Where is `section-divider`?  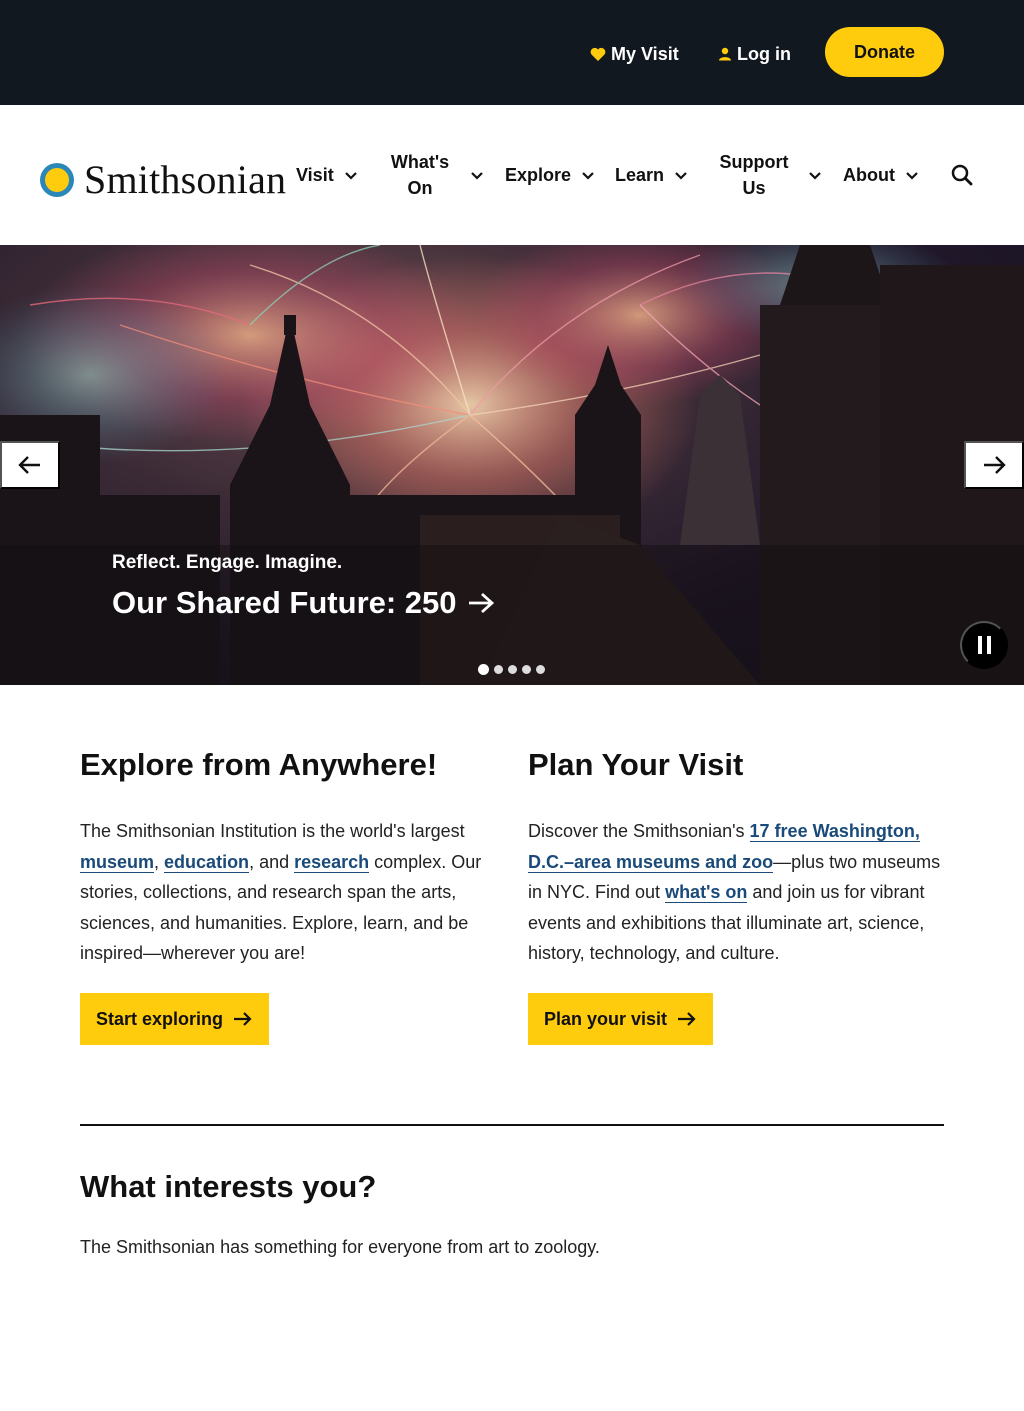
section-divider is located at coordinates (512, 1125).